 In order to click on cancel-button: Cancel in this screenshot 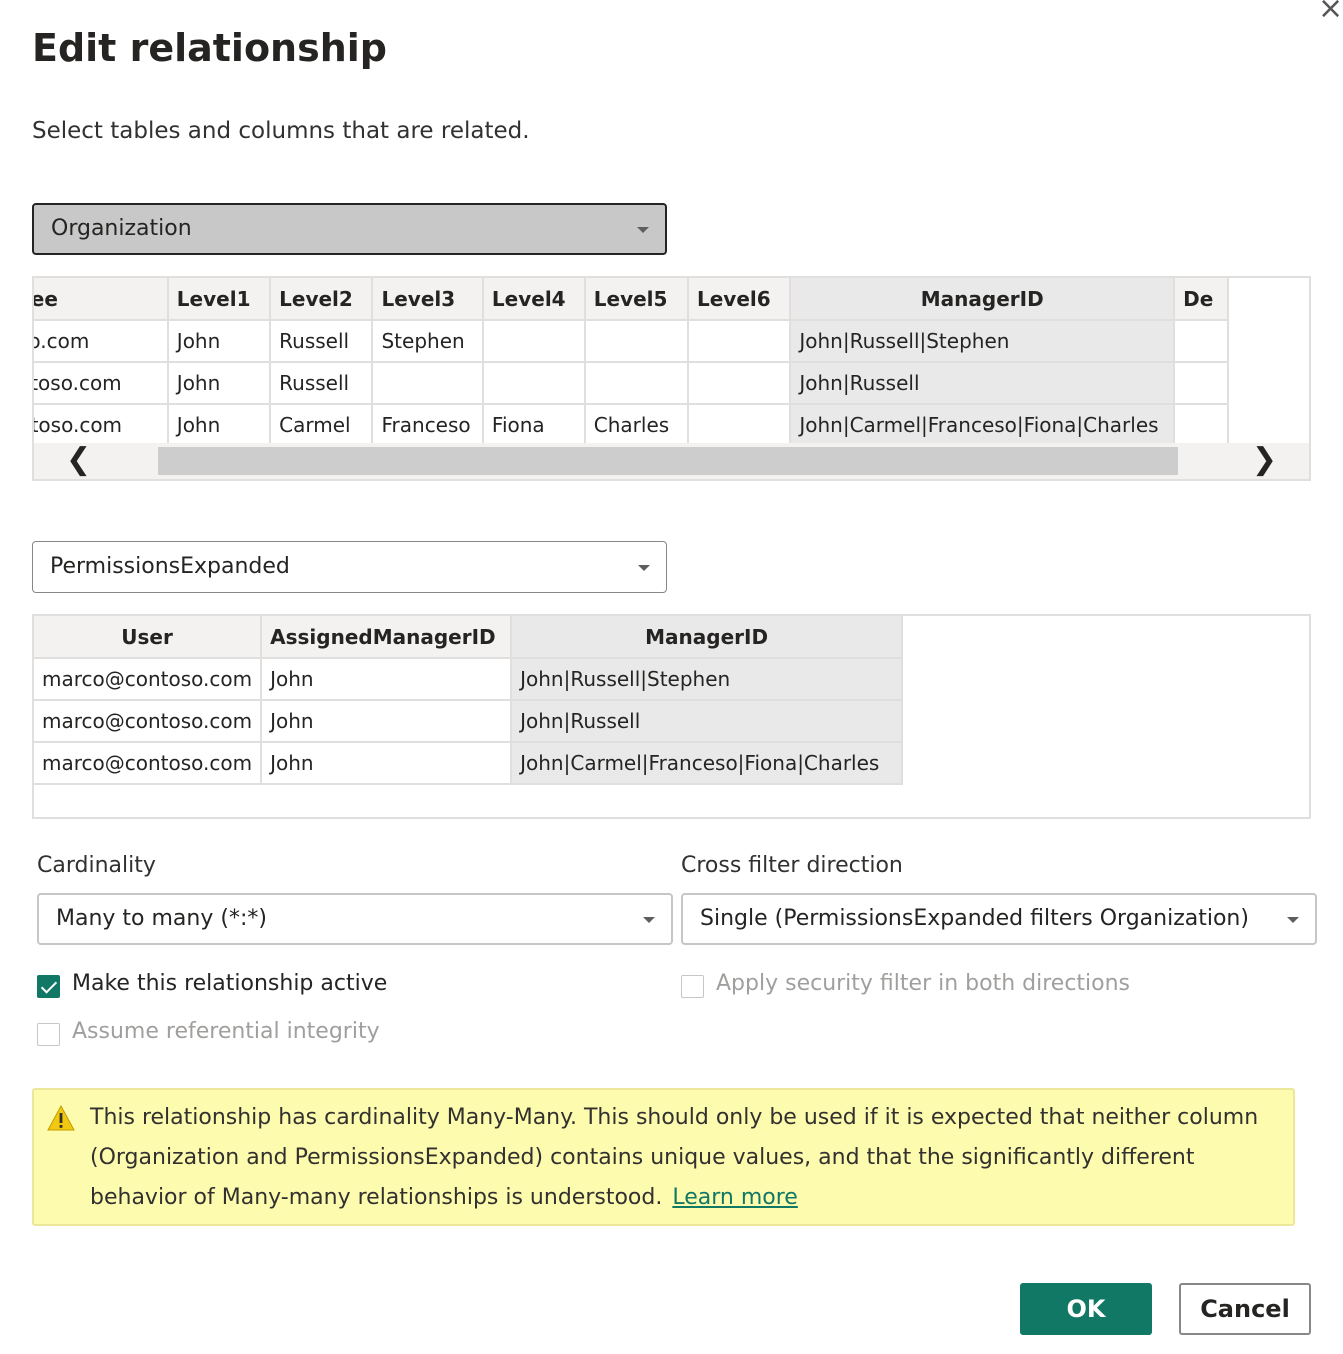, I will do `click(1245, 1309)`.